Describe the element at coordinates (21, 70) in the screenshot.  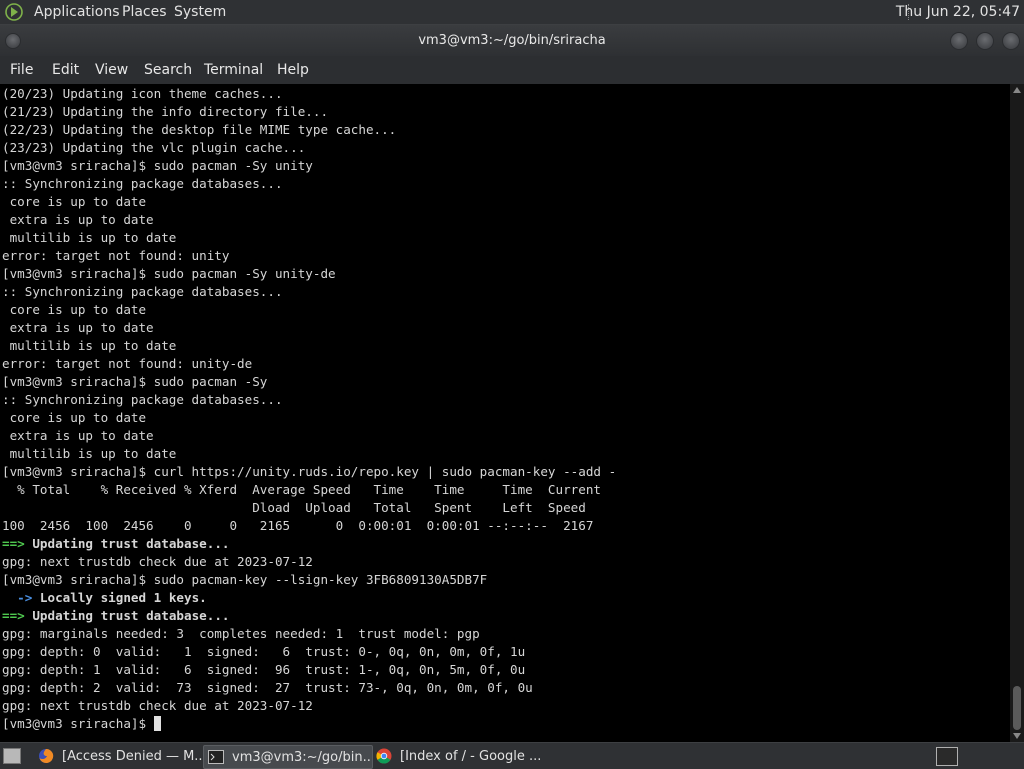
I see `menu-file: File` at that location.